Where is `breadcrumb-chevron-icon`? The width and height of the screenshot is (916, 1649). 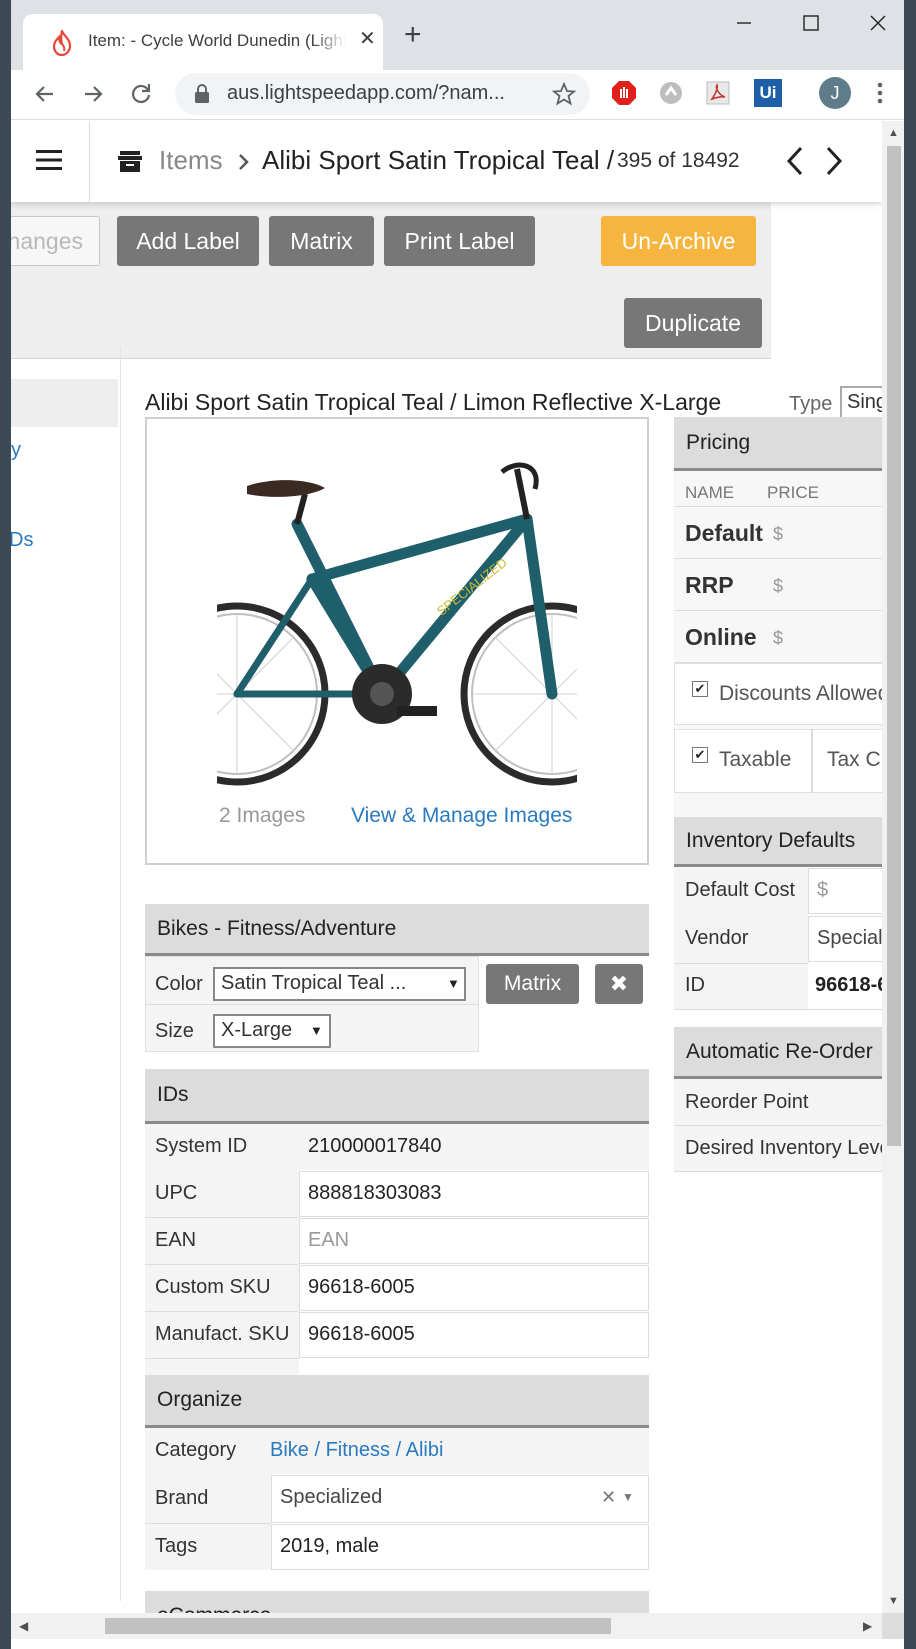 breadcrumb-chevron-icon is located at coordinates (244, 162).